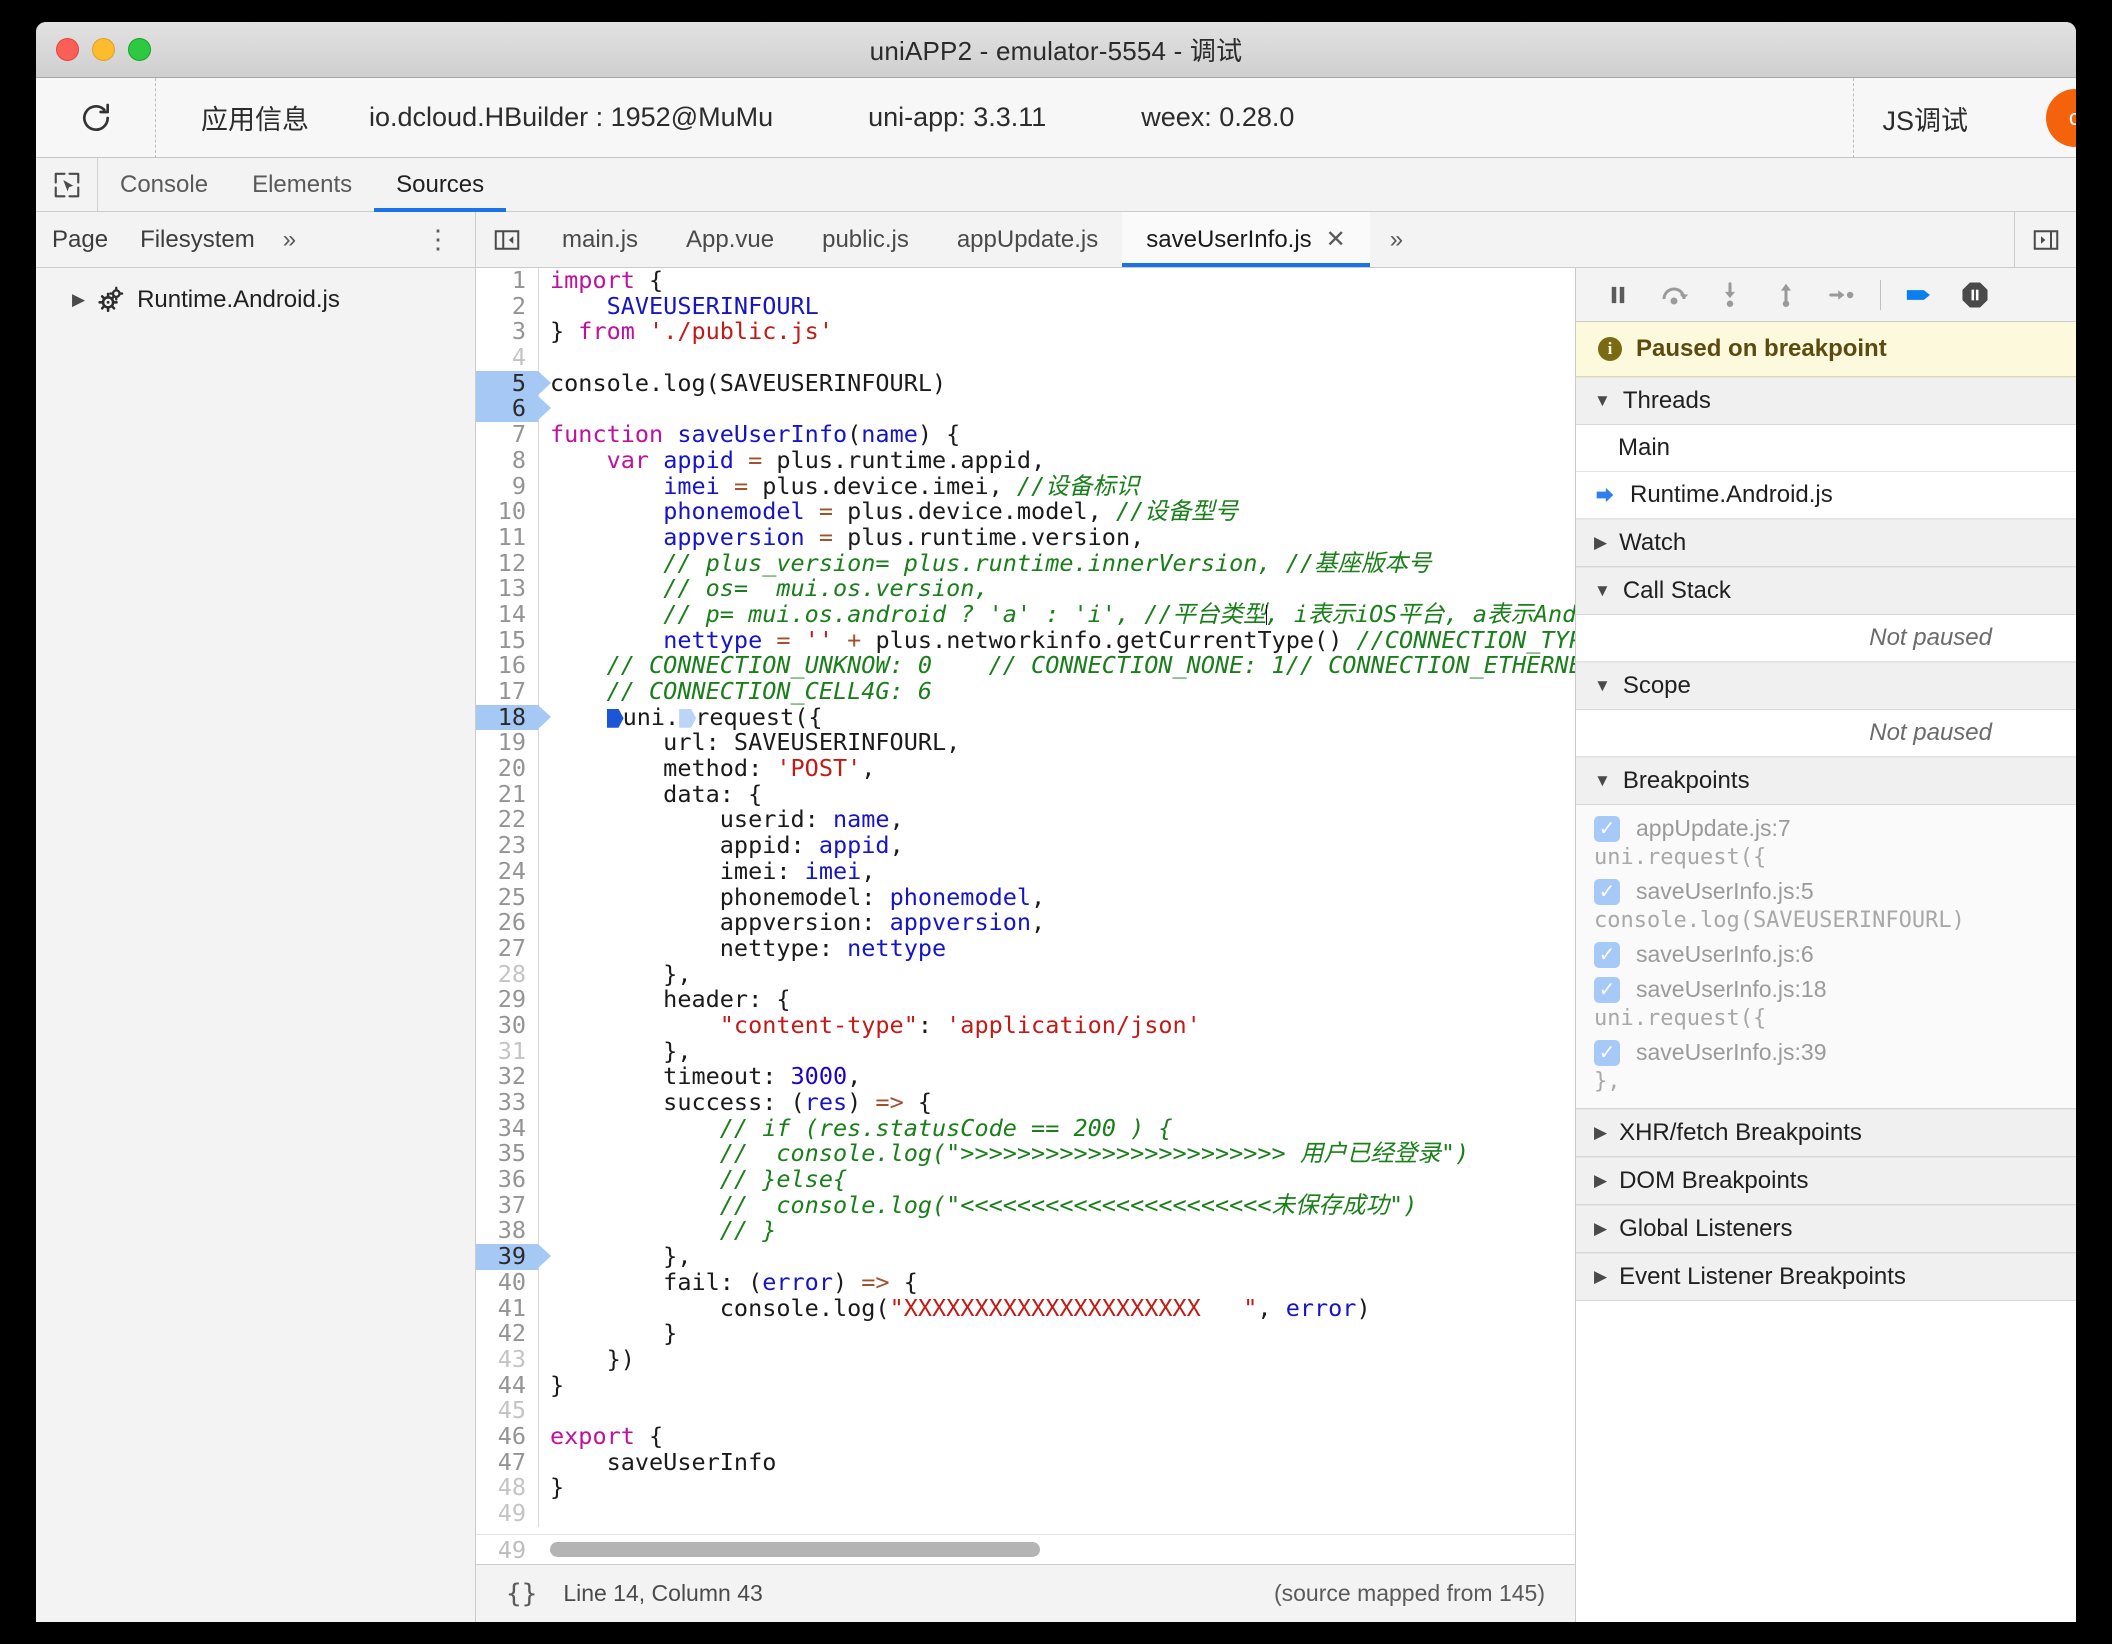 This screenshot has height=1644, width=2112. What do you see at coordinates (507, 486) in the screenshot?
I see `line-number: 9` at bounding box center [507, 486].